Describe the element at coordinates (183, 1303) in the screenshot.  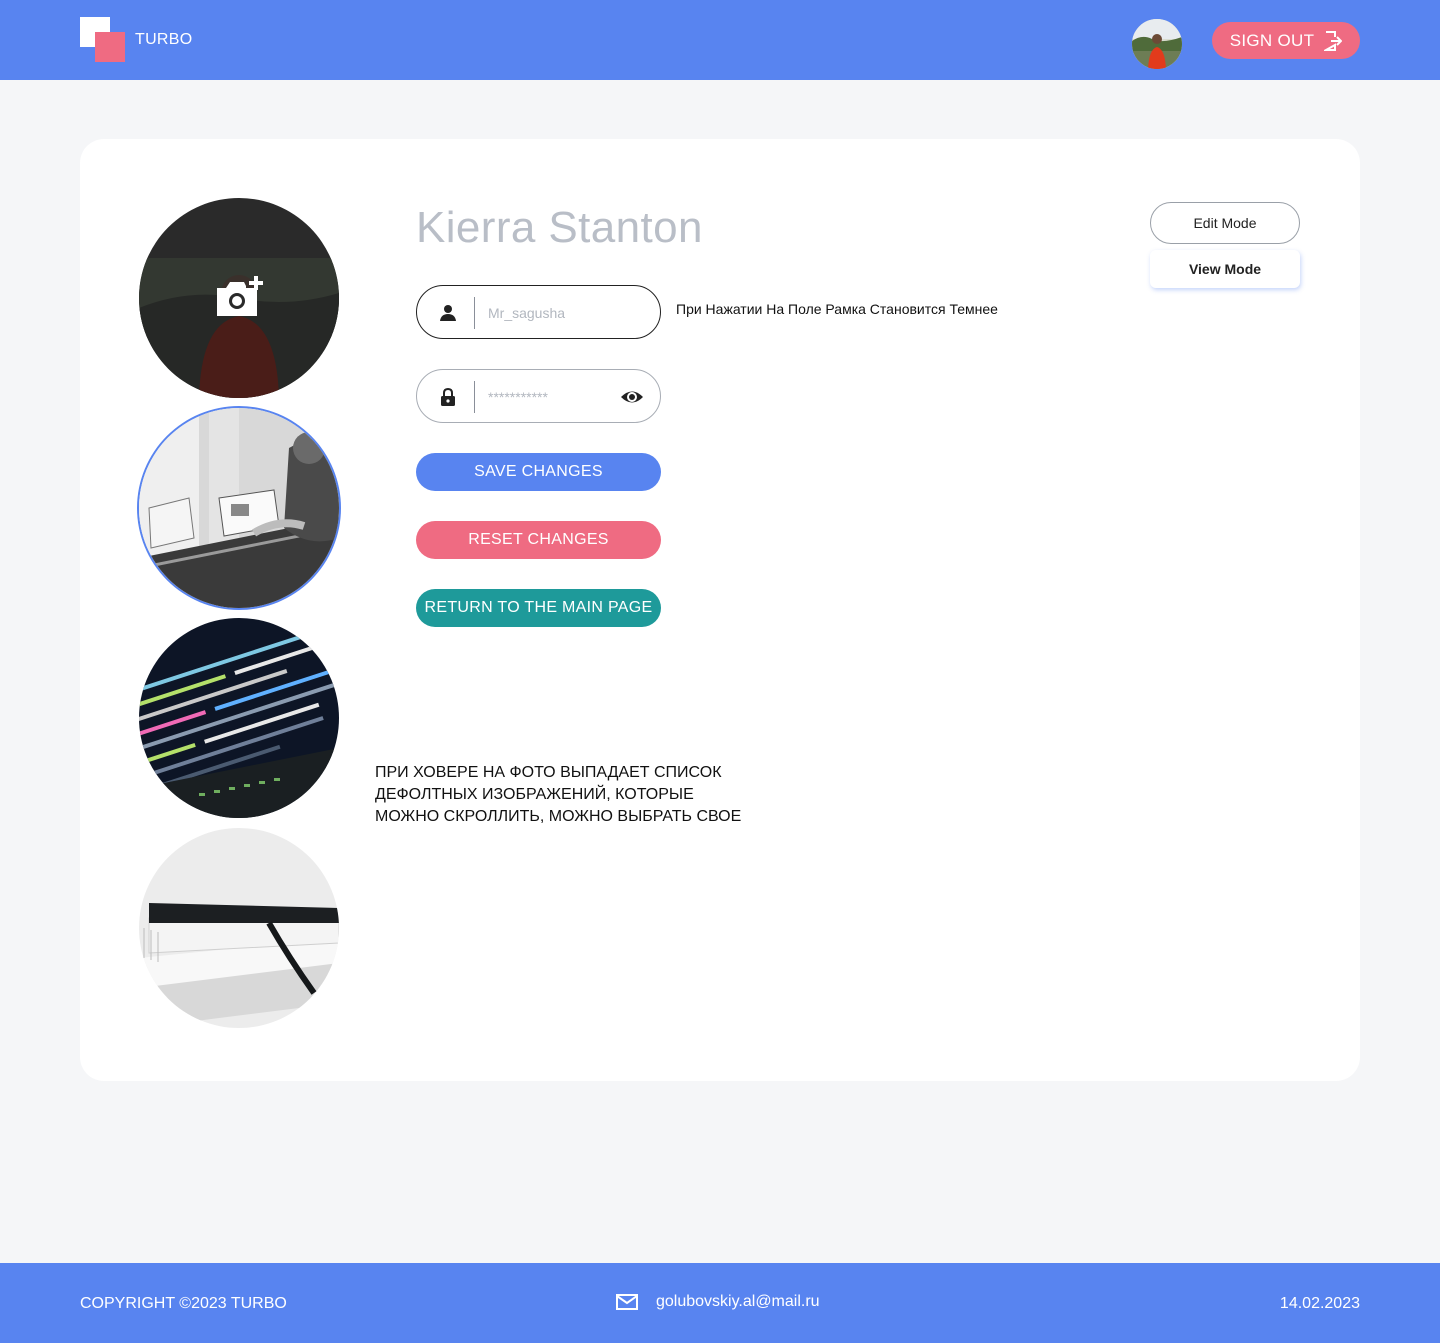
I see `copyright-text: COPYRIGHT ©2023 TURBO` at that location.